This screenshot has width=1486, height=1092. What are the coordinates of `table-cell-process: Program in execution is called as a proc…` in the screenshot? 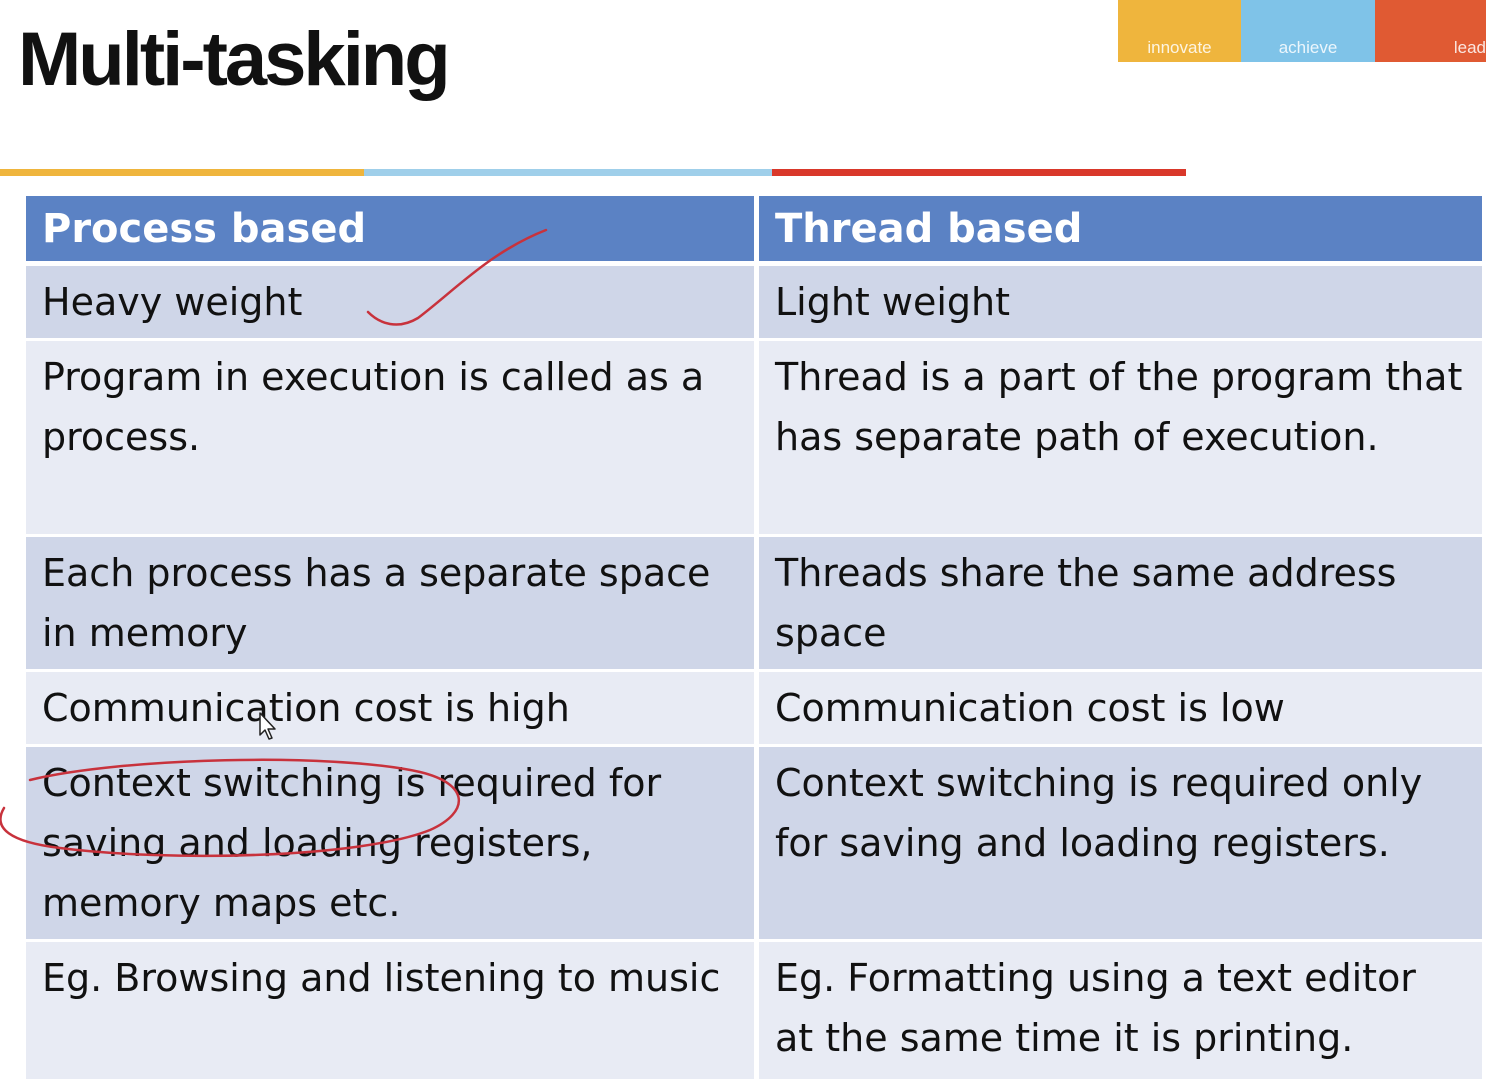 It's located at (390, 439).